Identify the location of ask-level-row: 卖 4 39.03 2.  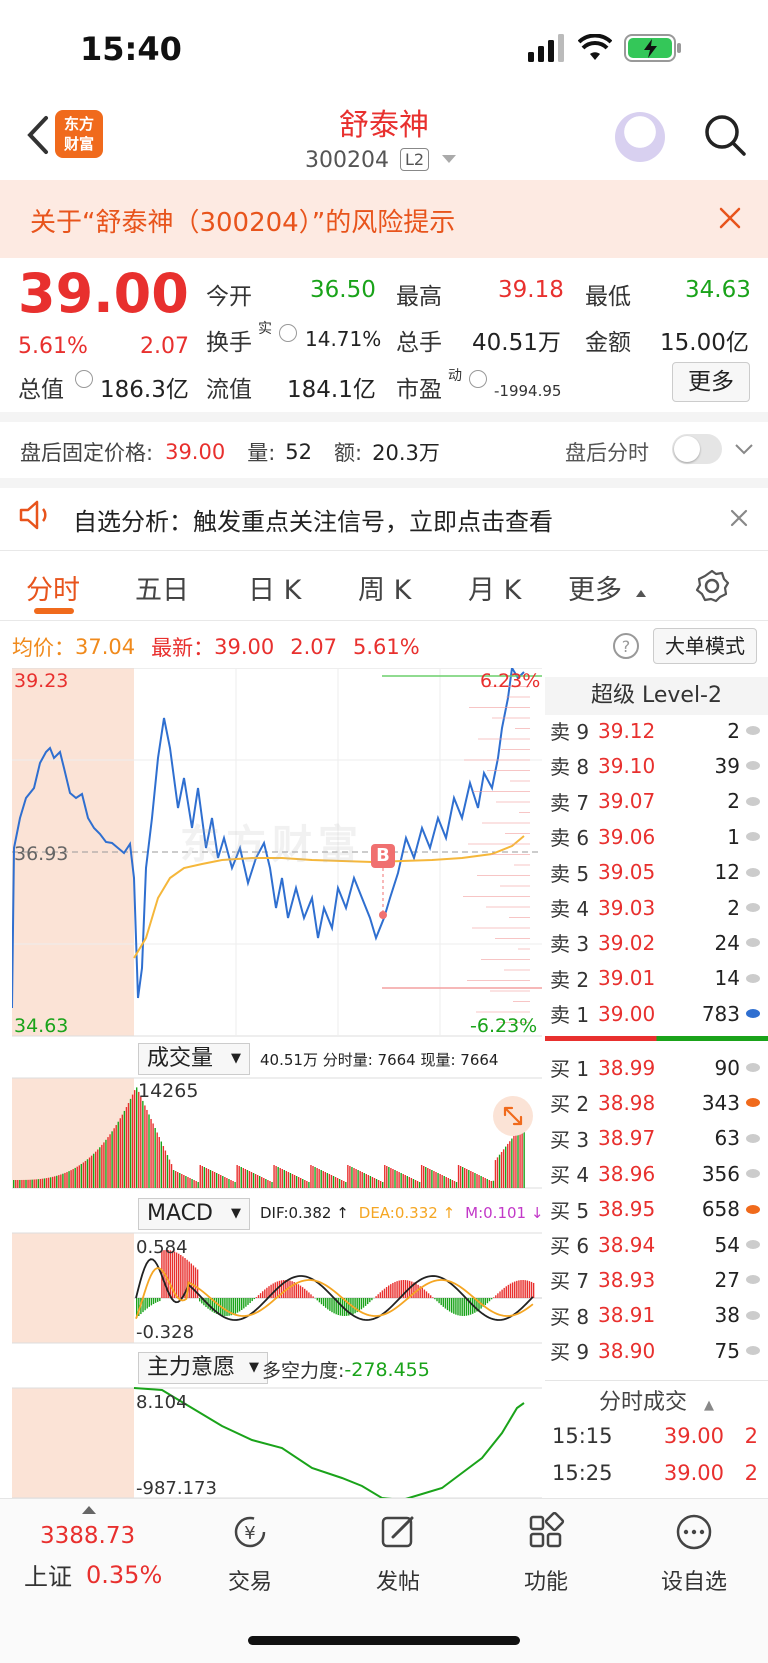
(655, 907).